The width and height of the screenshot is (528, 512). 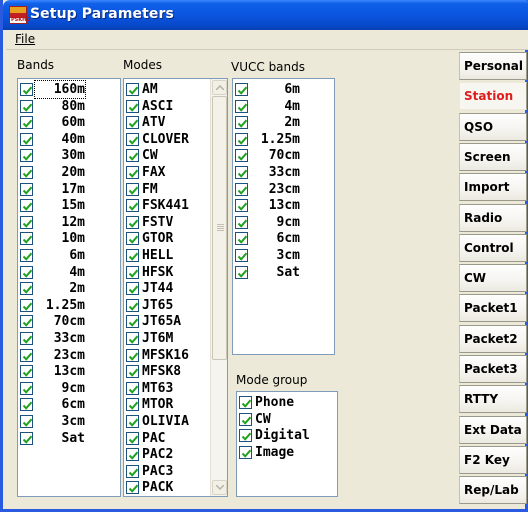 I want to click on vucc-item: 9cm, so click(x=283, y=222).